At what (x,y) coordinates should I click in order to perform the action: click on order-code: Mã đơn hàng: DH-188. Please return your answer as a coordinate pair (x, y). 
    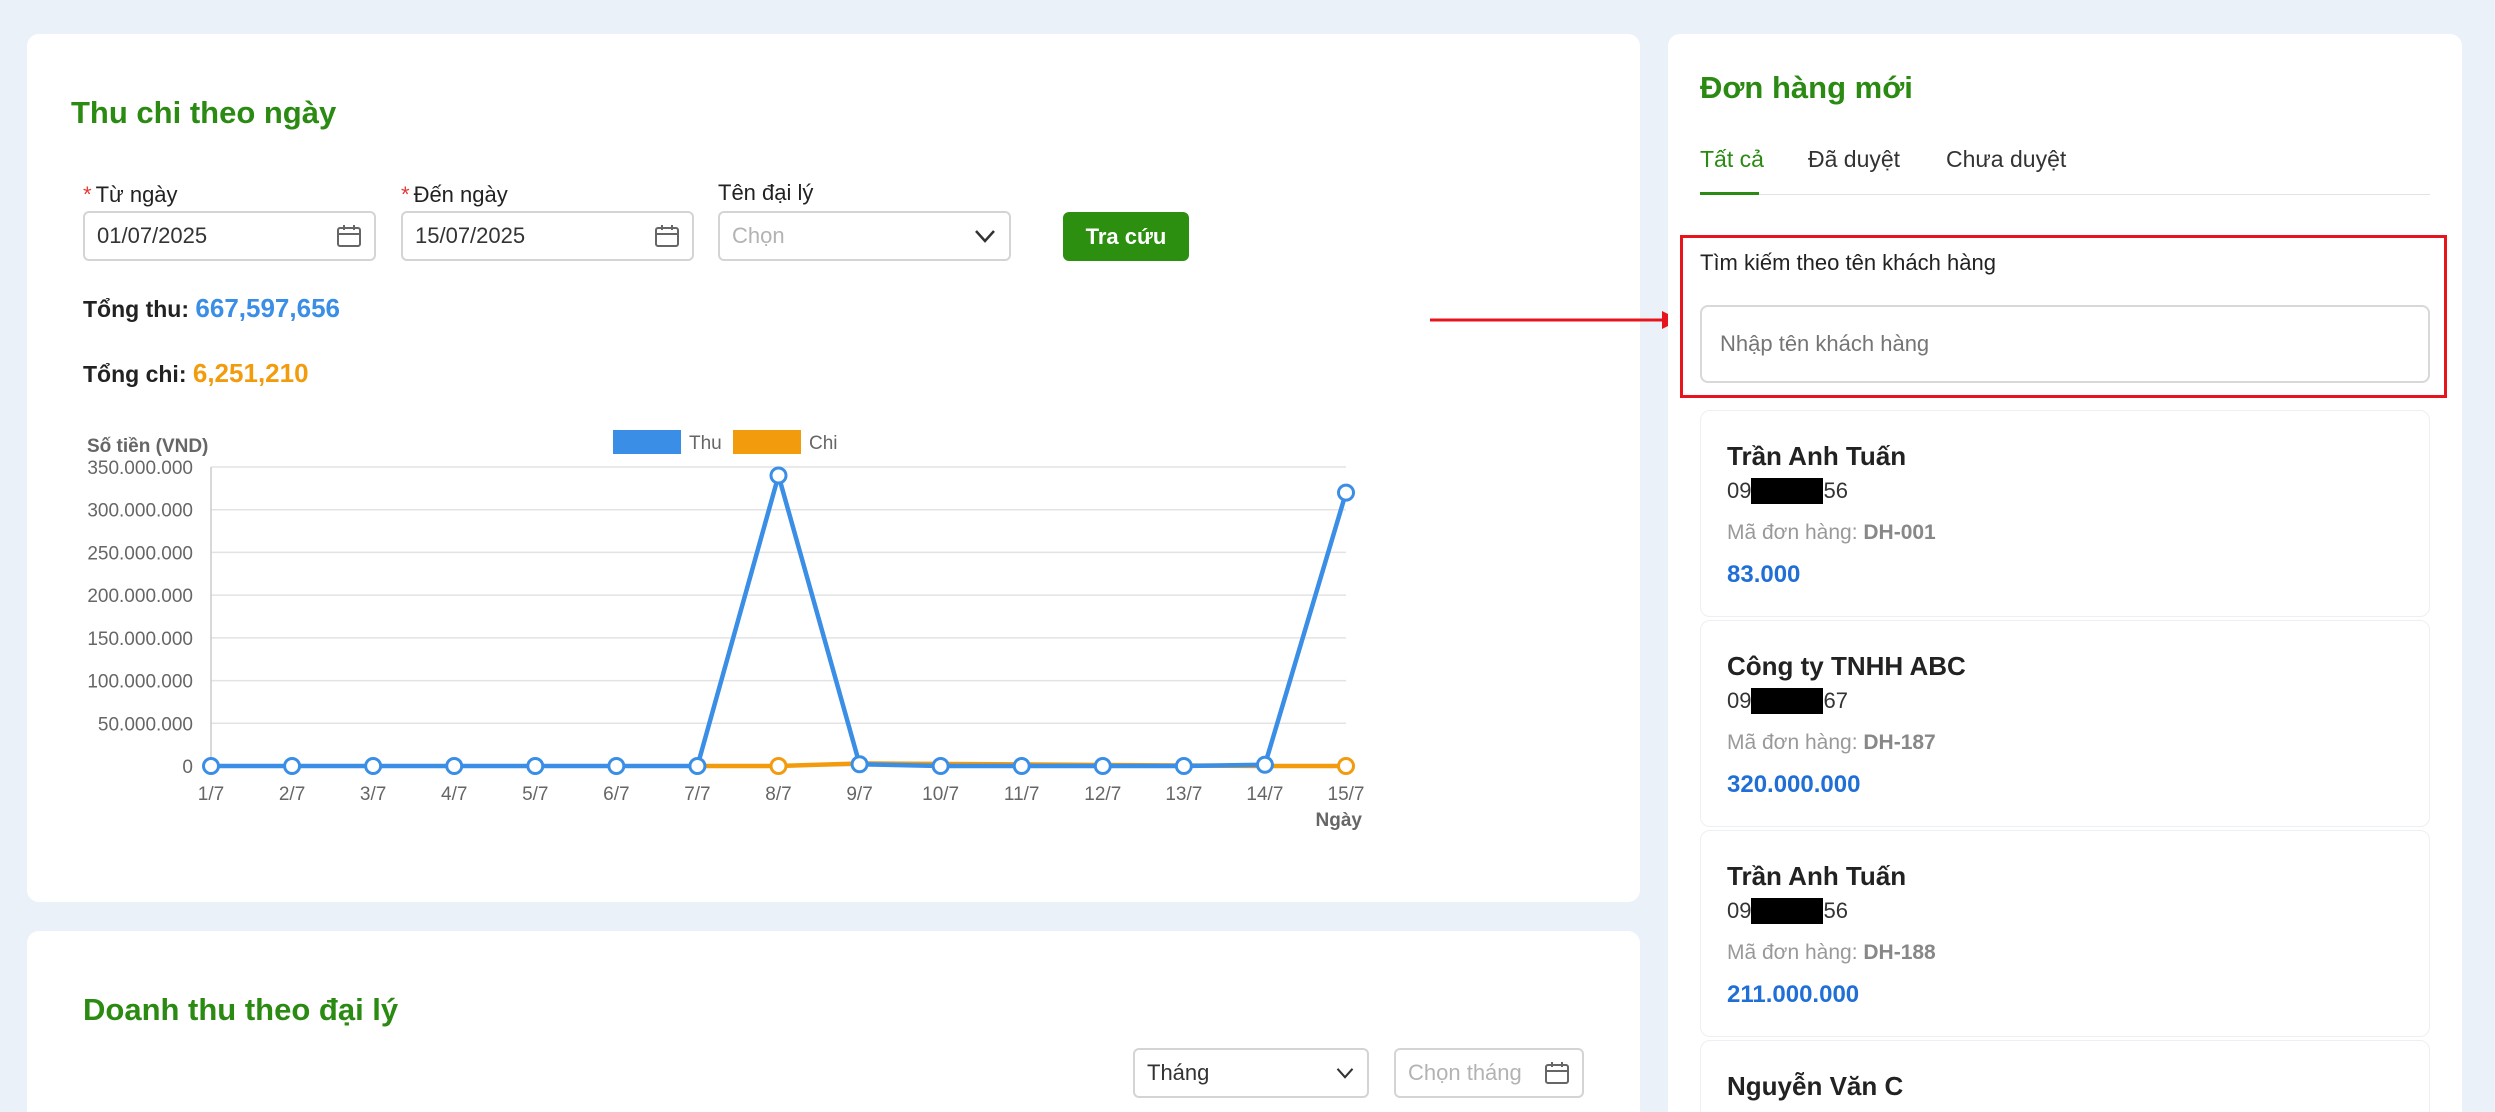
    Looking at the image, I should click on (1831, 952).